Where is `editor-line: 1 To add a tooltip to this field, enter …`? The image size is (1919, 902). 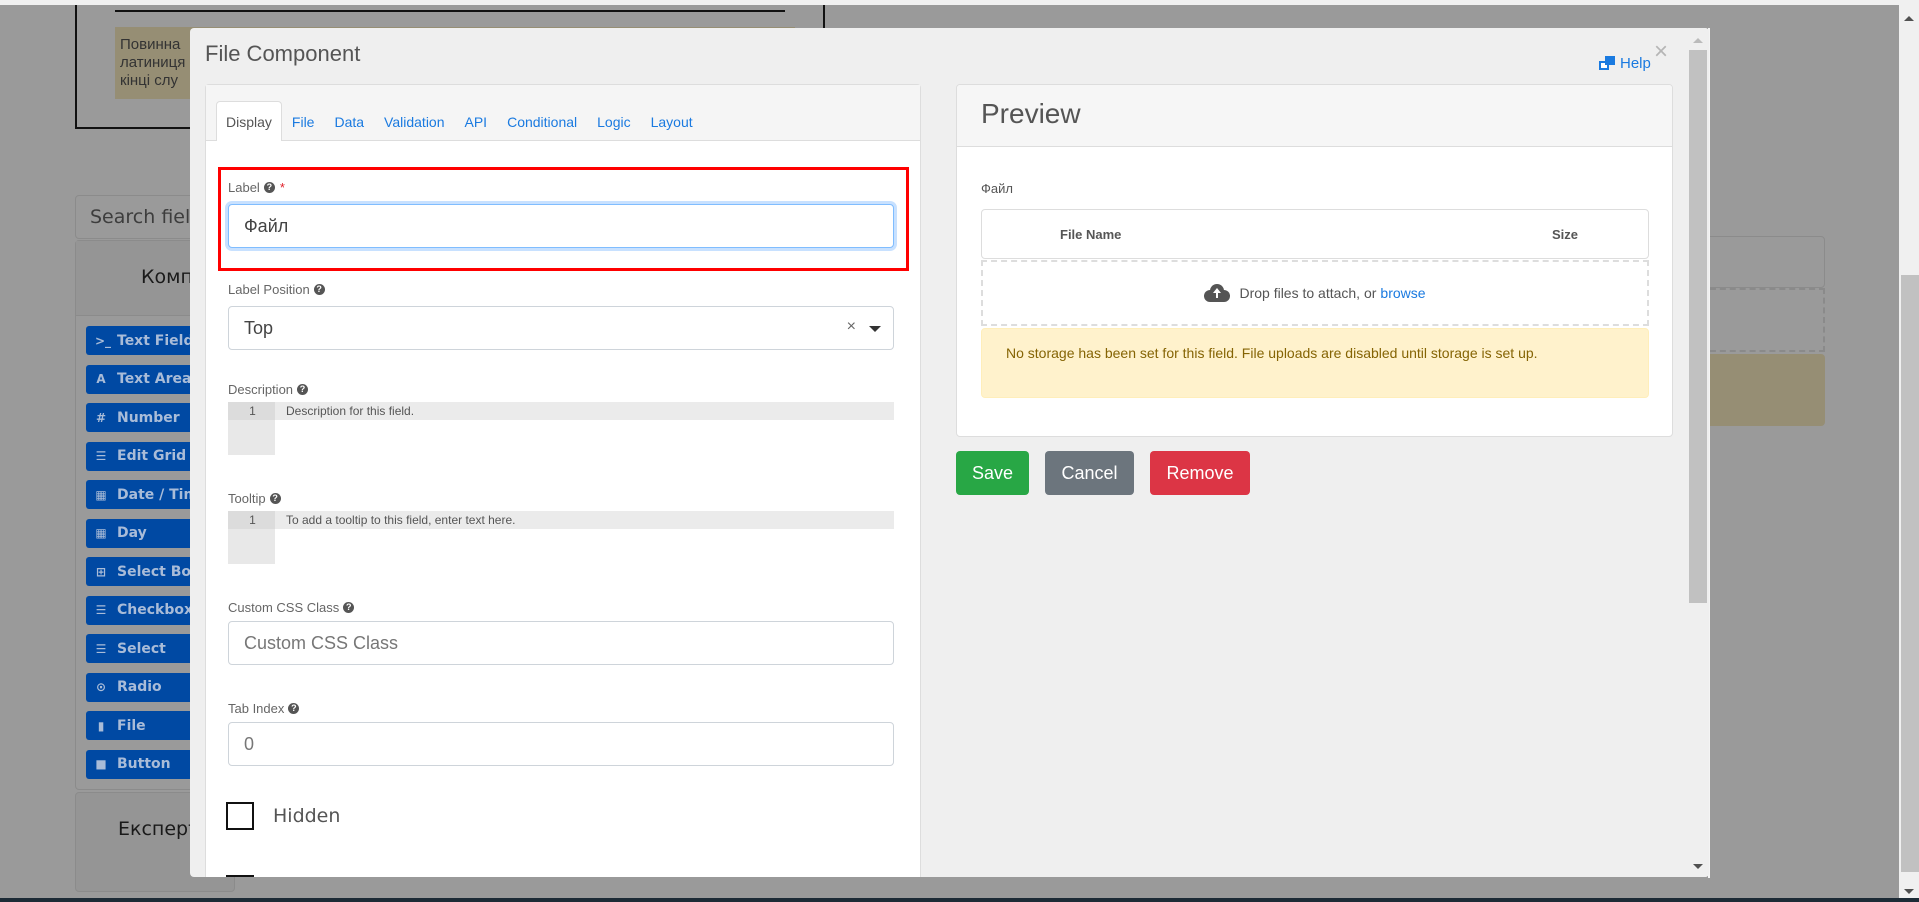
editor-line: 1 To add a tooltip to this field, enter … is located at coordinates (561, 520).